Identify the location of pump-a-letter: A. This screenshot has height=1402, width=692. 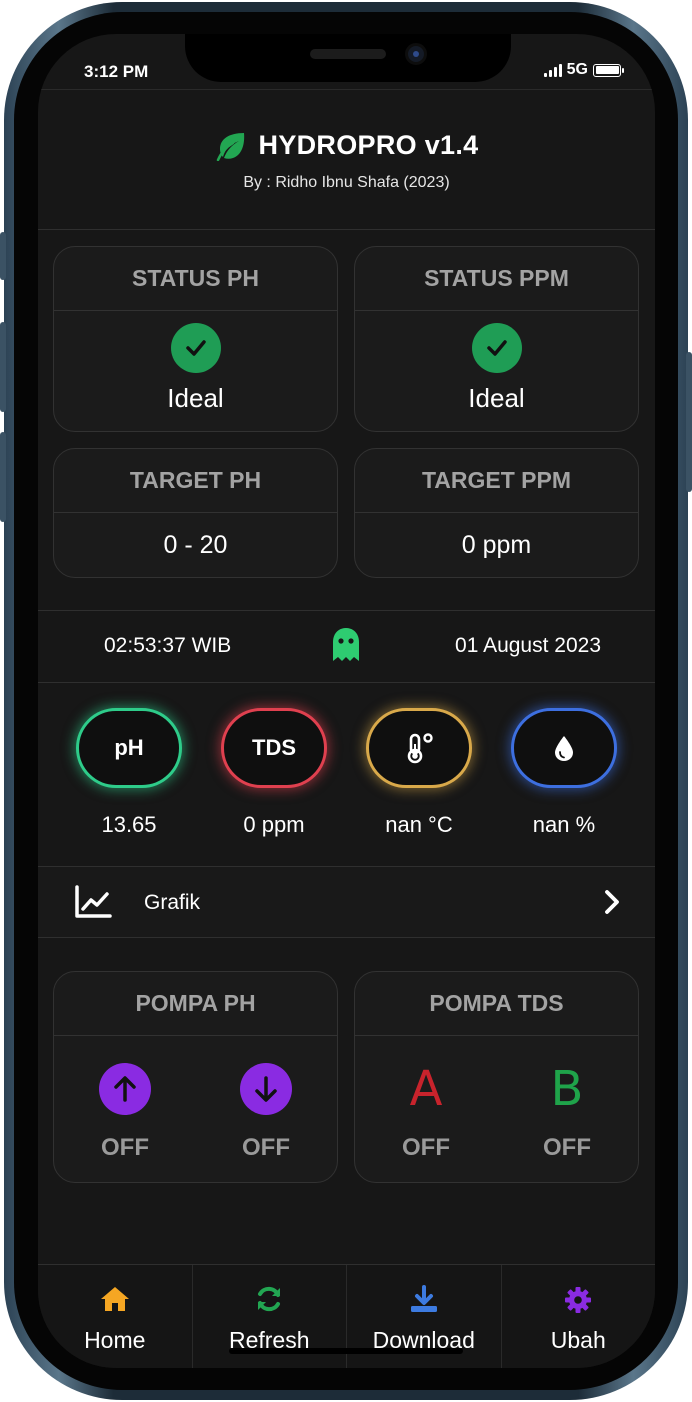
(426, 1089).